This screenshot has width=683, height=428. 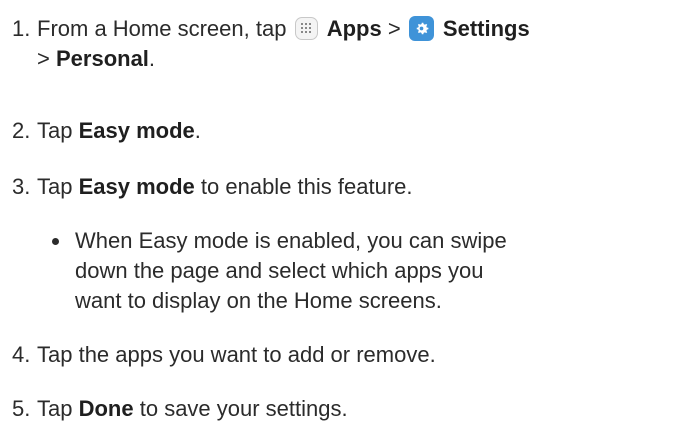 I want to click on step-number: 3., so click(x=21, y=186).